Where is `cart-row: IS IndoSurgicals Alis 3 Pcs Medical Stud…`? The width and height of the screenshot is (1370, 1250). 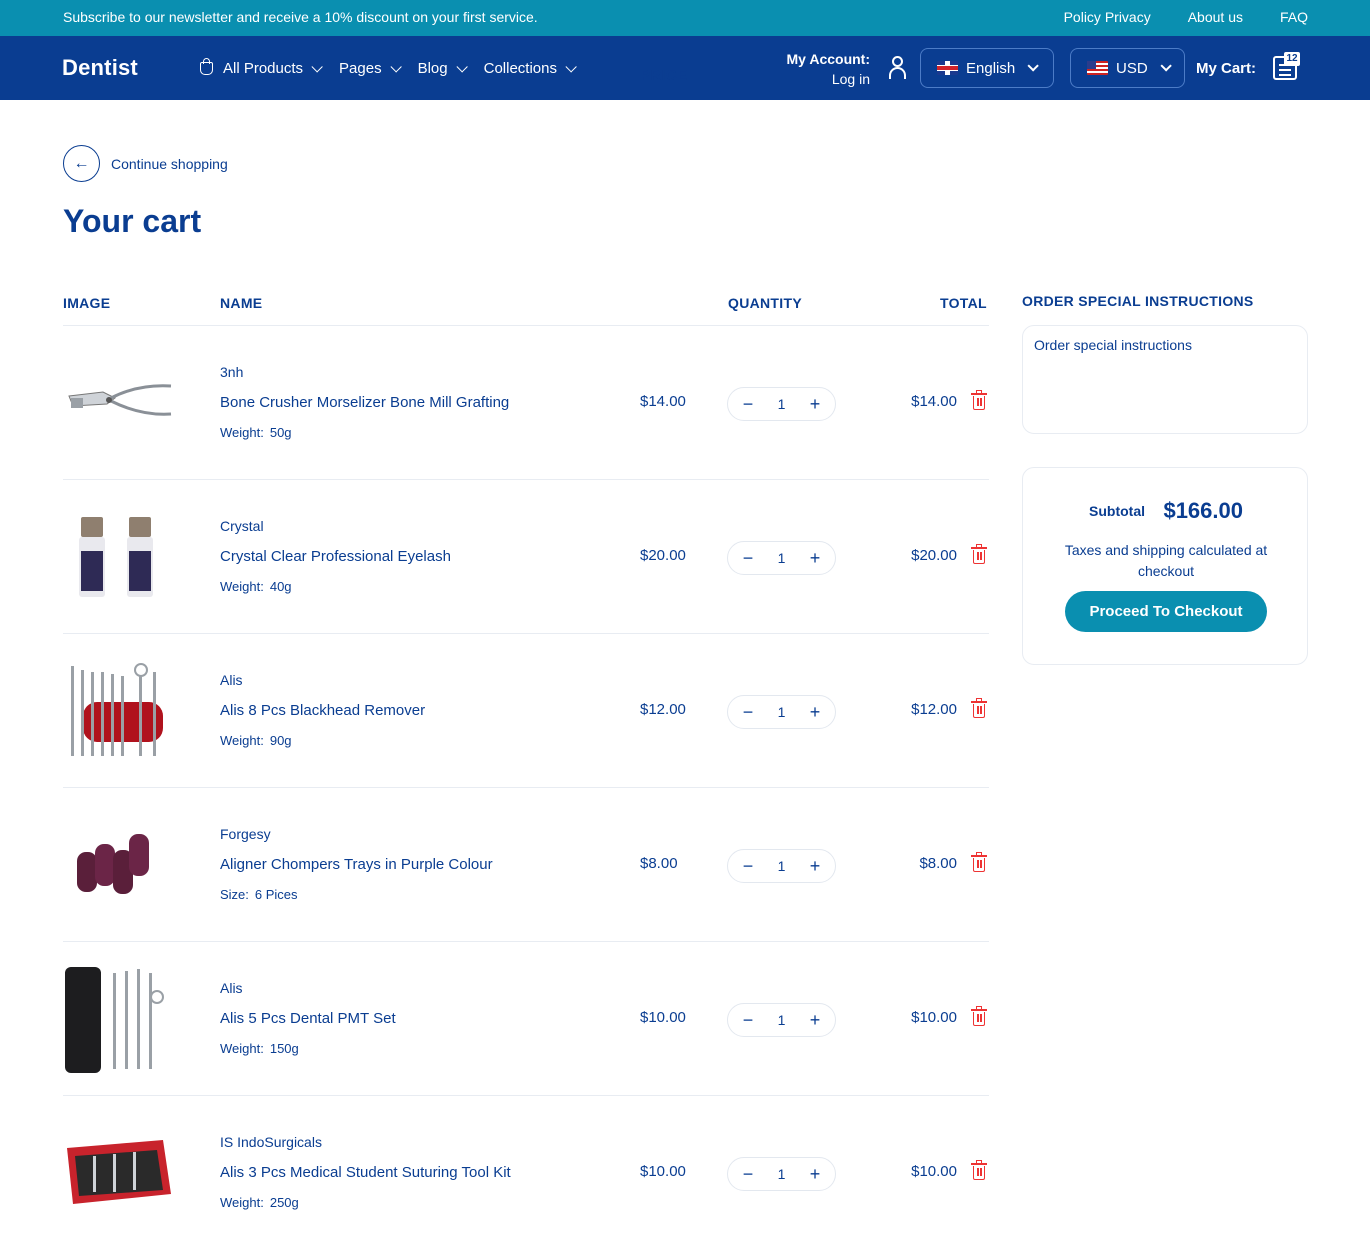
cart-row: IS IndoSurgicals Alis 3 Pcs Medical Stud… is located at coordinates (526, 1173).